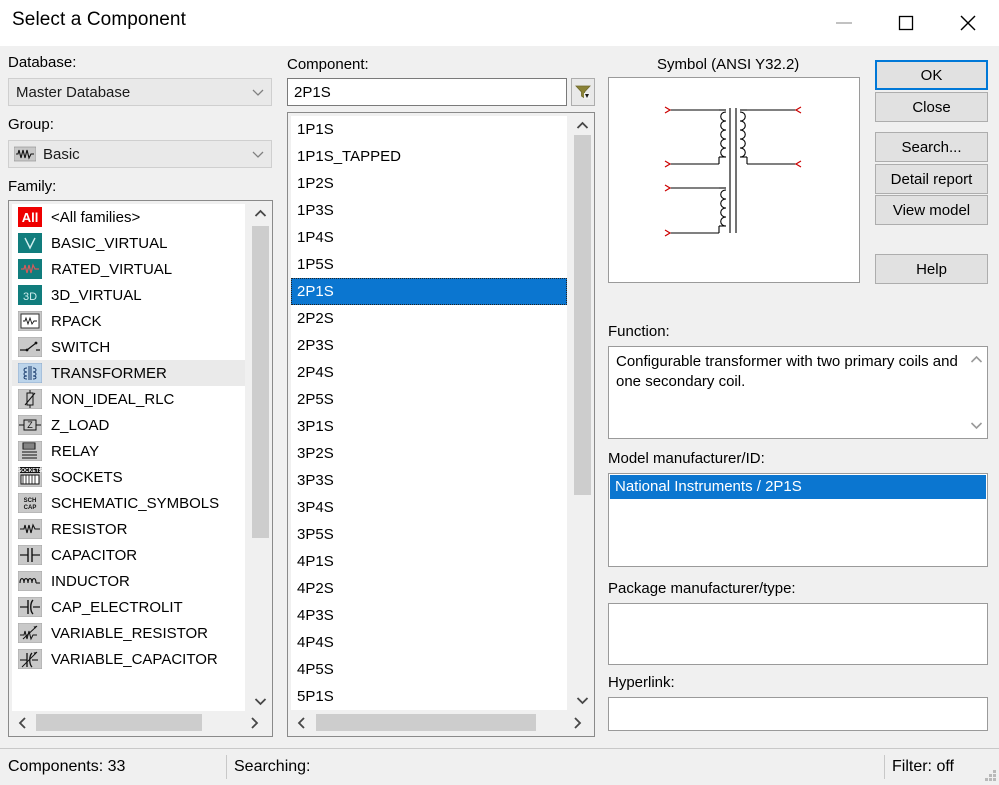  I want to click on component-search-field, so click(427, 92).